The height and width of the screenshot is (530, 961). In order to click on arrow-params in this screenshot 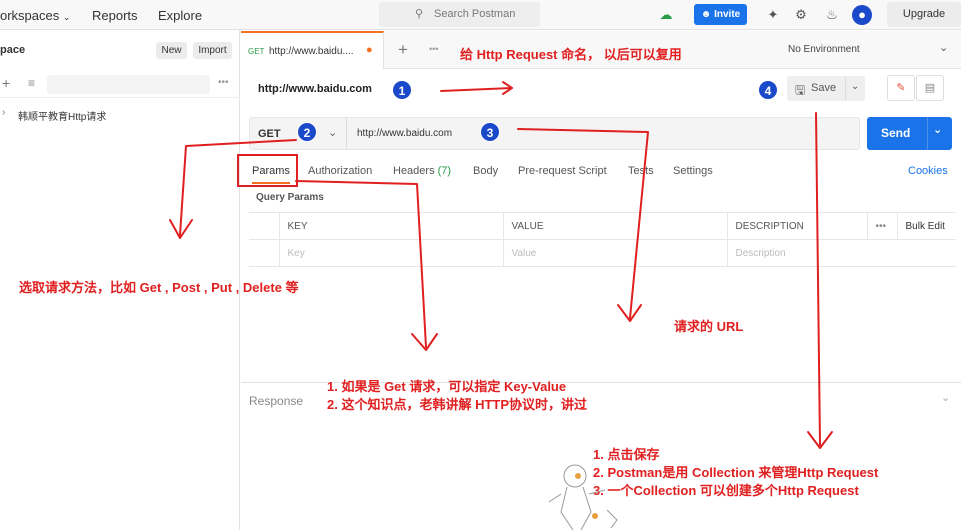, I will do `click(361, 264)`.